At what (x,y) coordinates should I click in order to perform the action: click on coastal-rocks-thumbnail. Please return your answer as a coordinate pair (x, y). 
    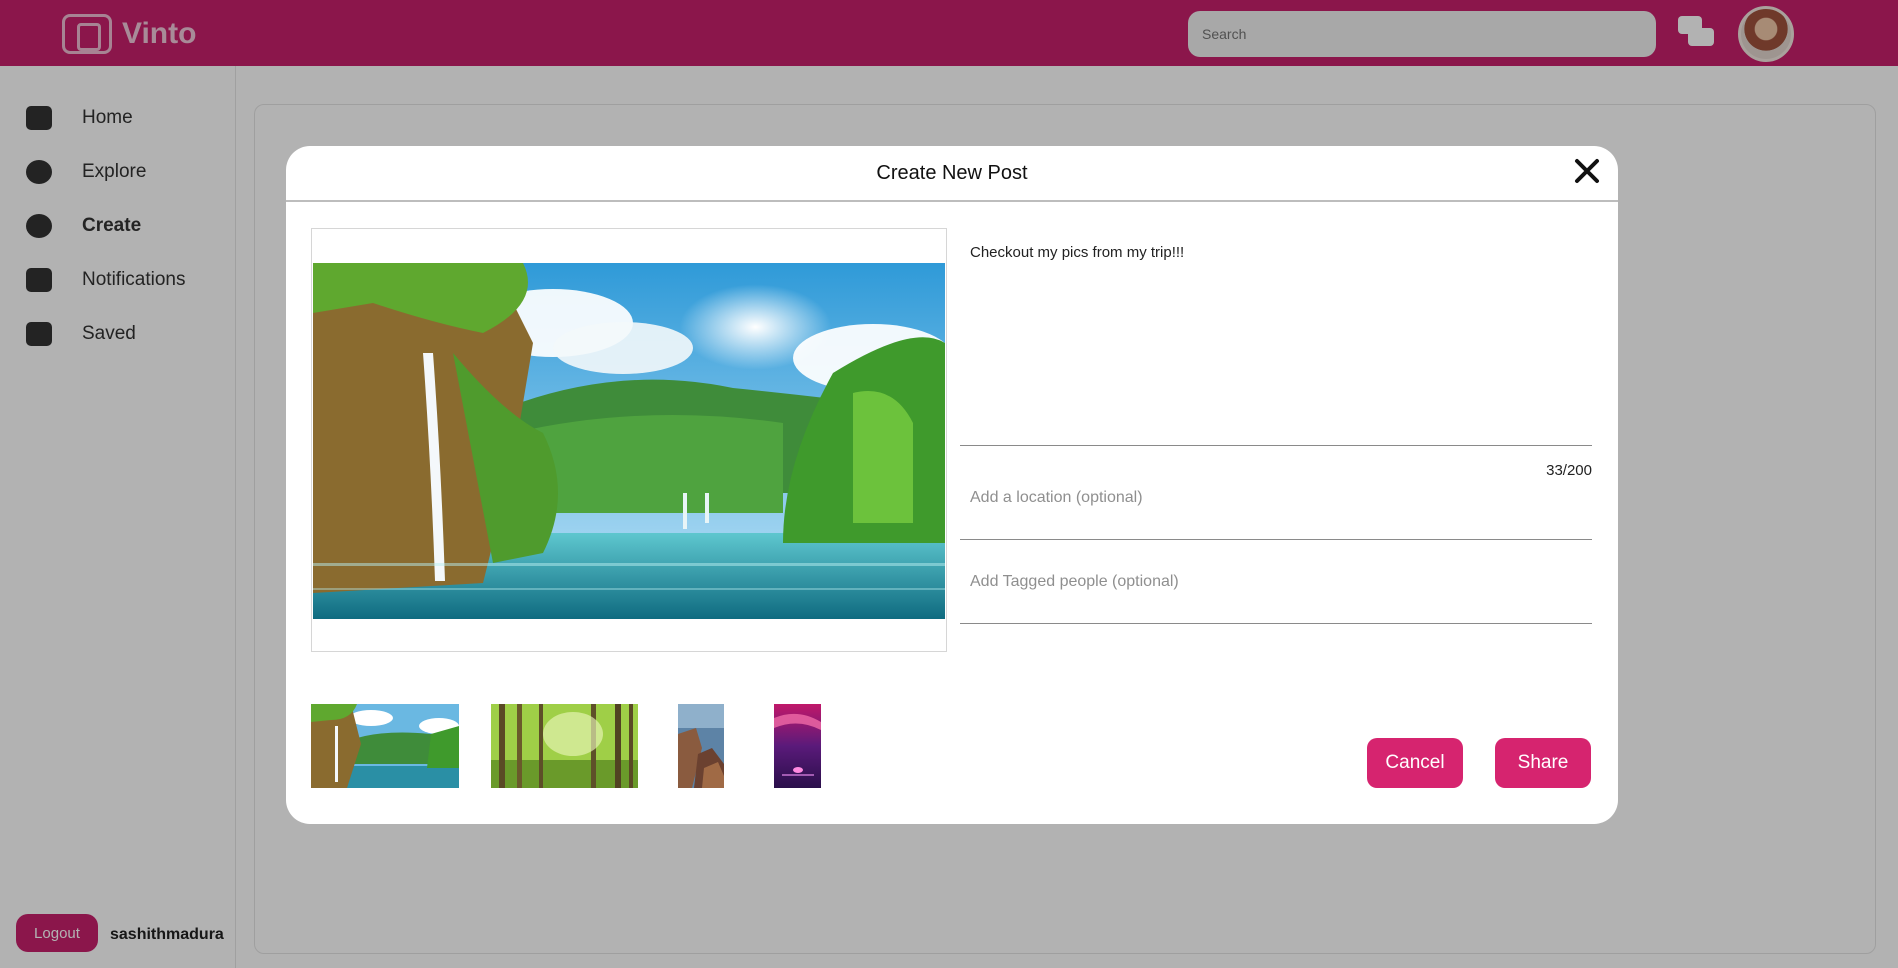
    Looking at the image, I should click on (701, 746).